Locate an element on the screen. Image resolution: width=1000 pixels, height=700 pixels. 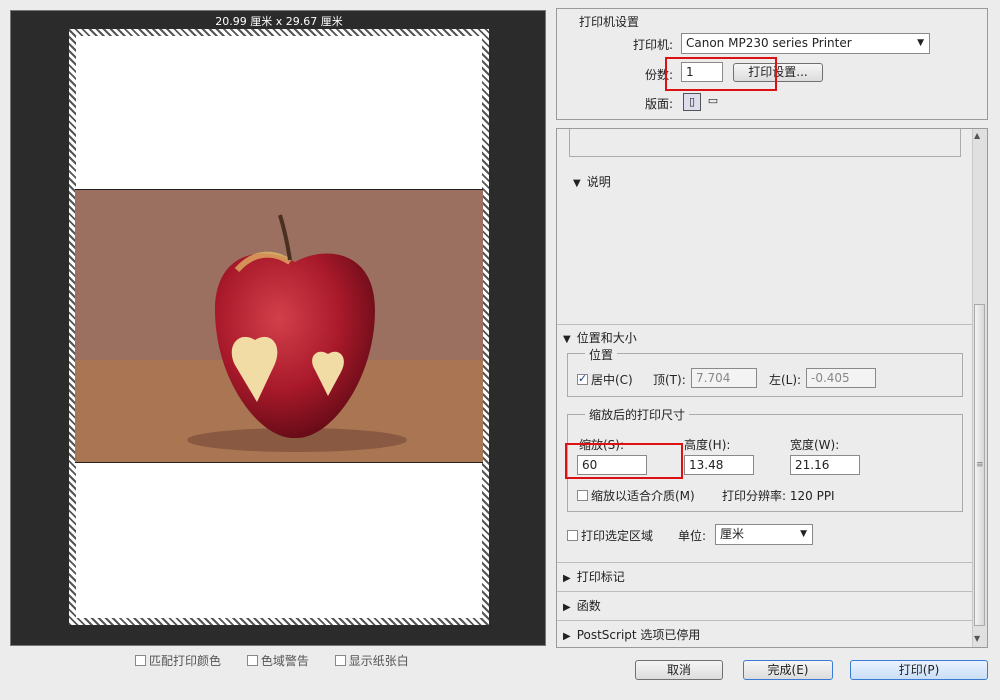
landscape-layout-icon: ▭ is located at coordinates (713, 102).